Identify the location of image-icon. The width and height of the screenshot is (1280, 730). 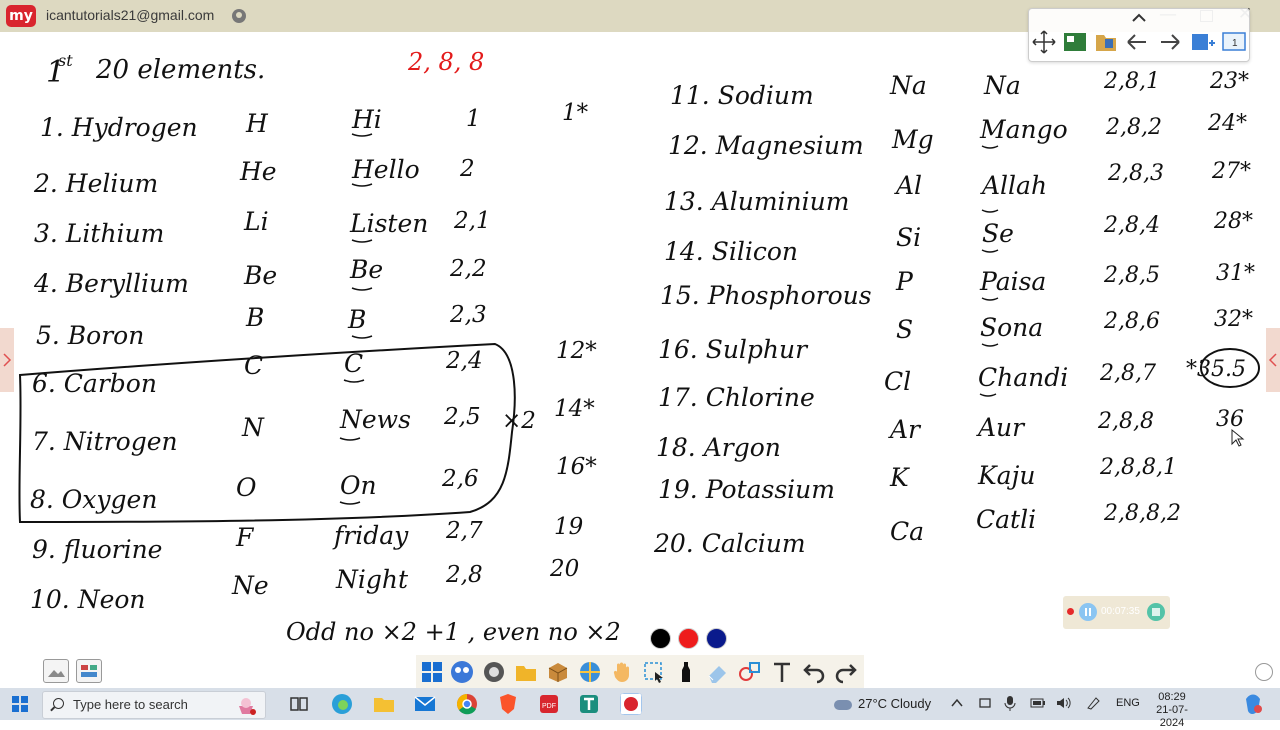
(56, 671).